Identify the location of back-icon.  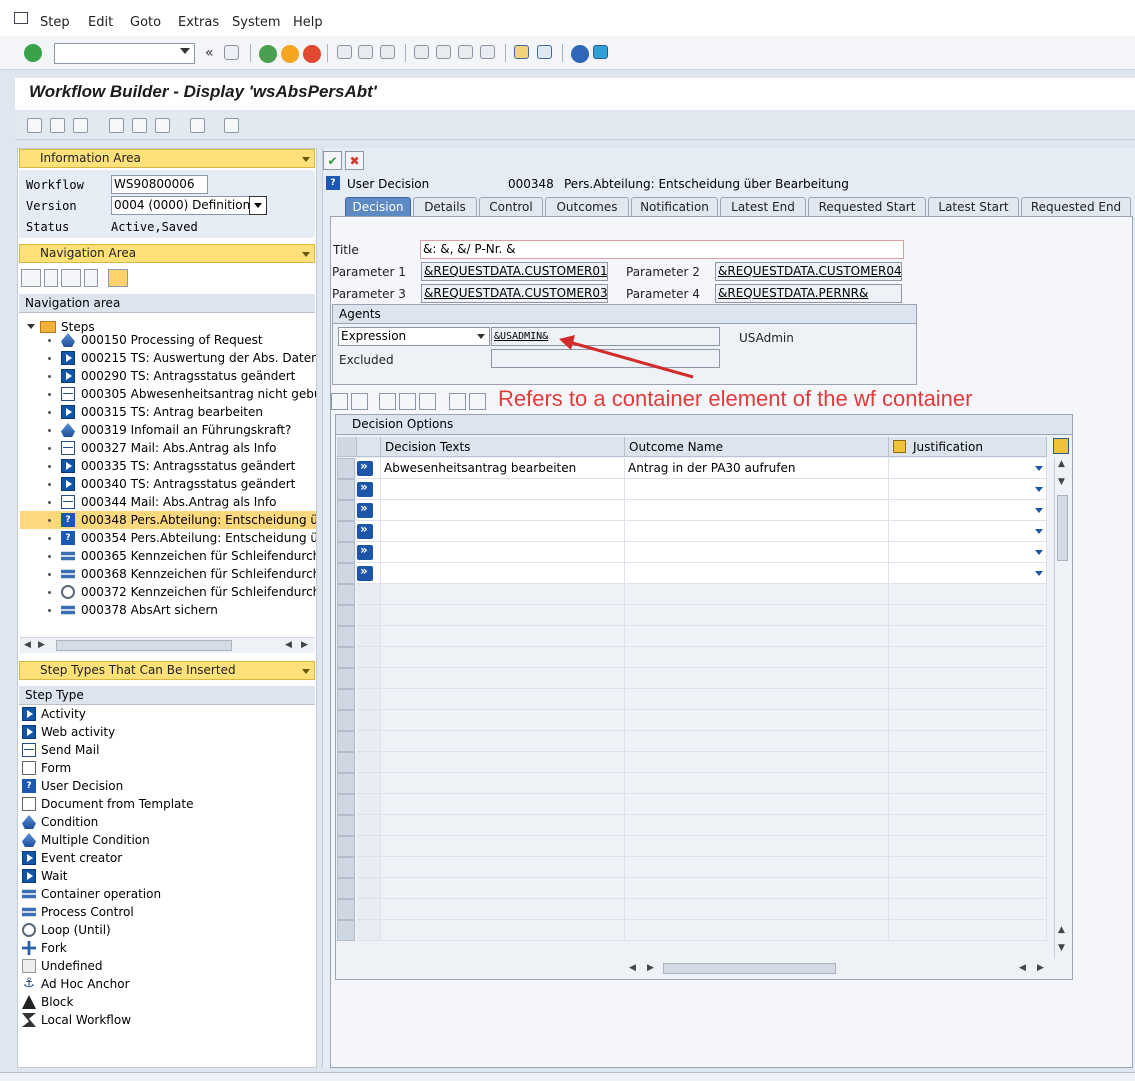
(268, 54).